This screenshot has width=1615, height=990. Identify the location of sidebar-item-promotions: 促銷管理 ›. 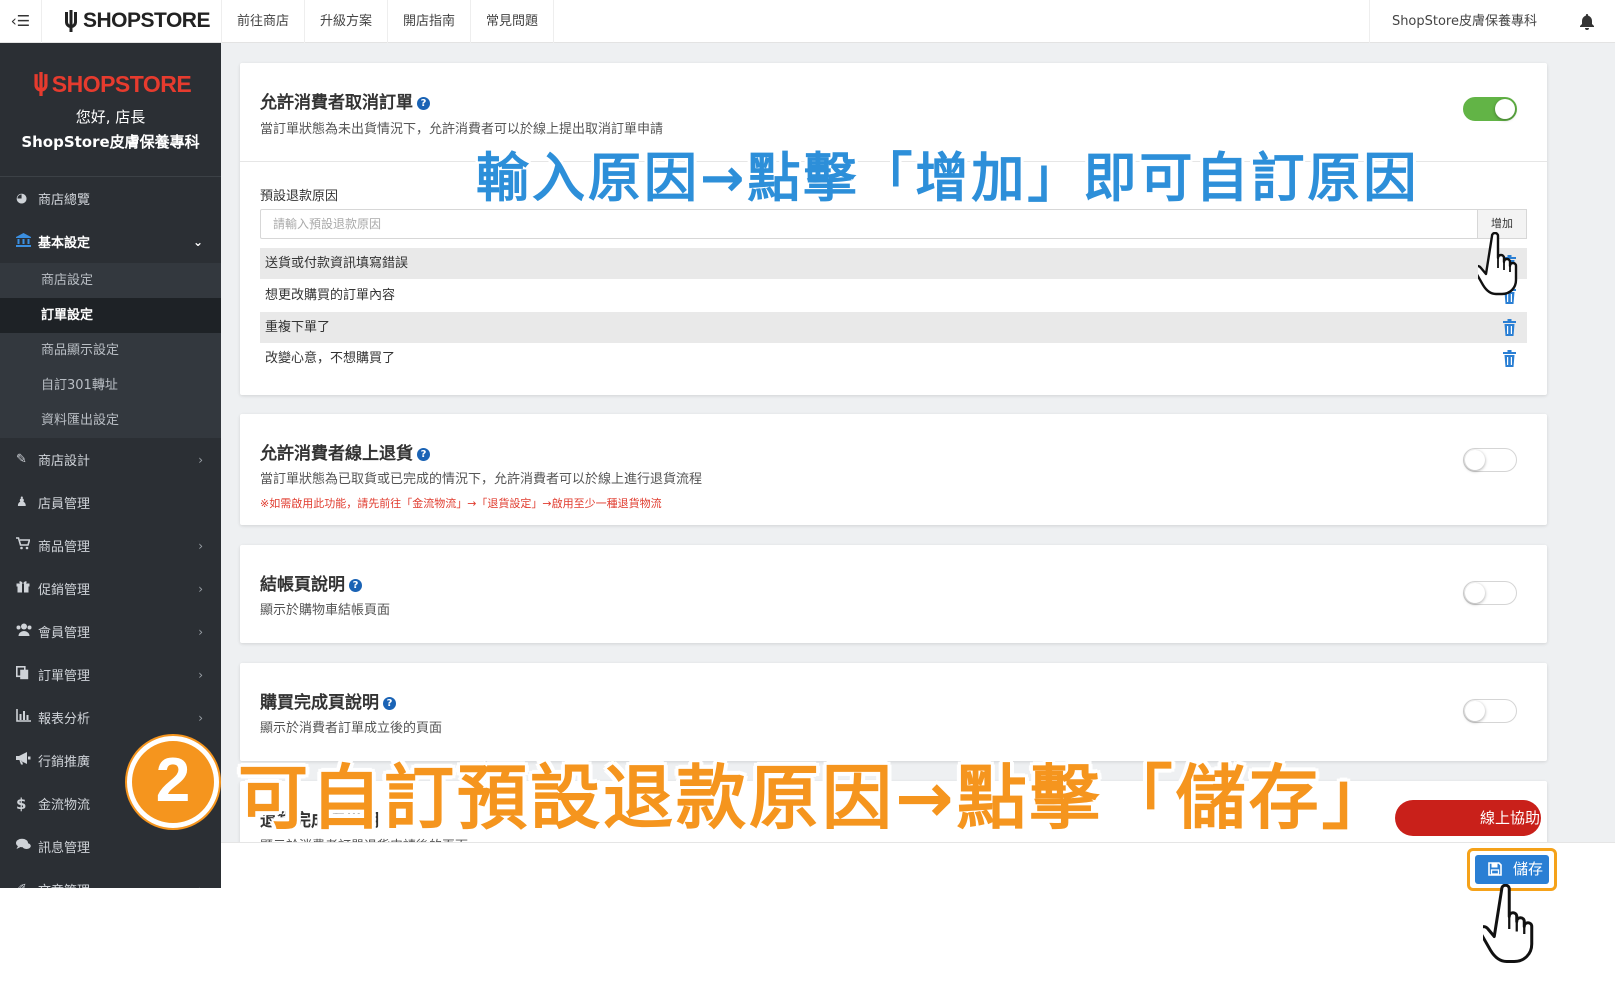
(110, 588).